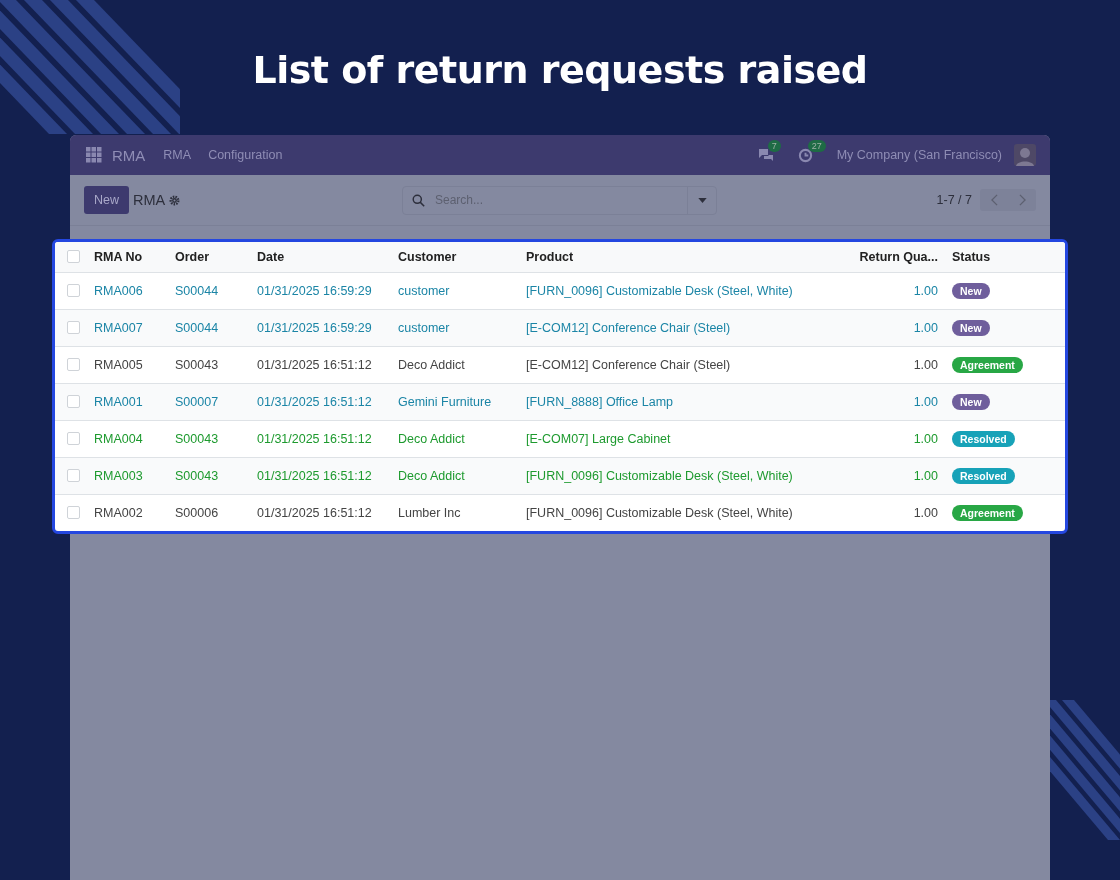 The image size is (1120, 880). I want to click on table-cell: RMA004, so click(118, 438).